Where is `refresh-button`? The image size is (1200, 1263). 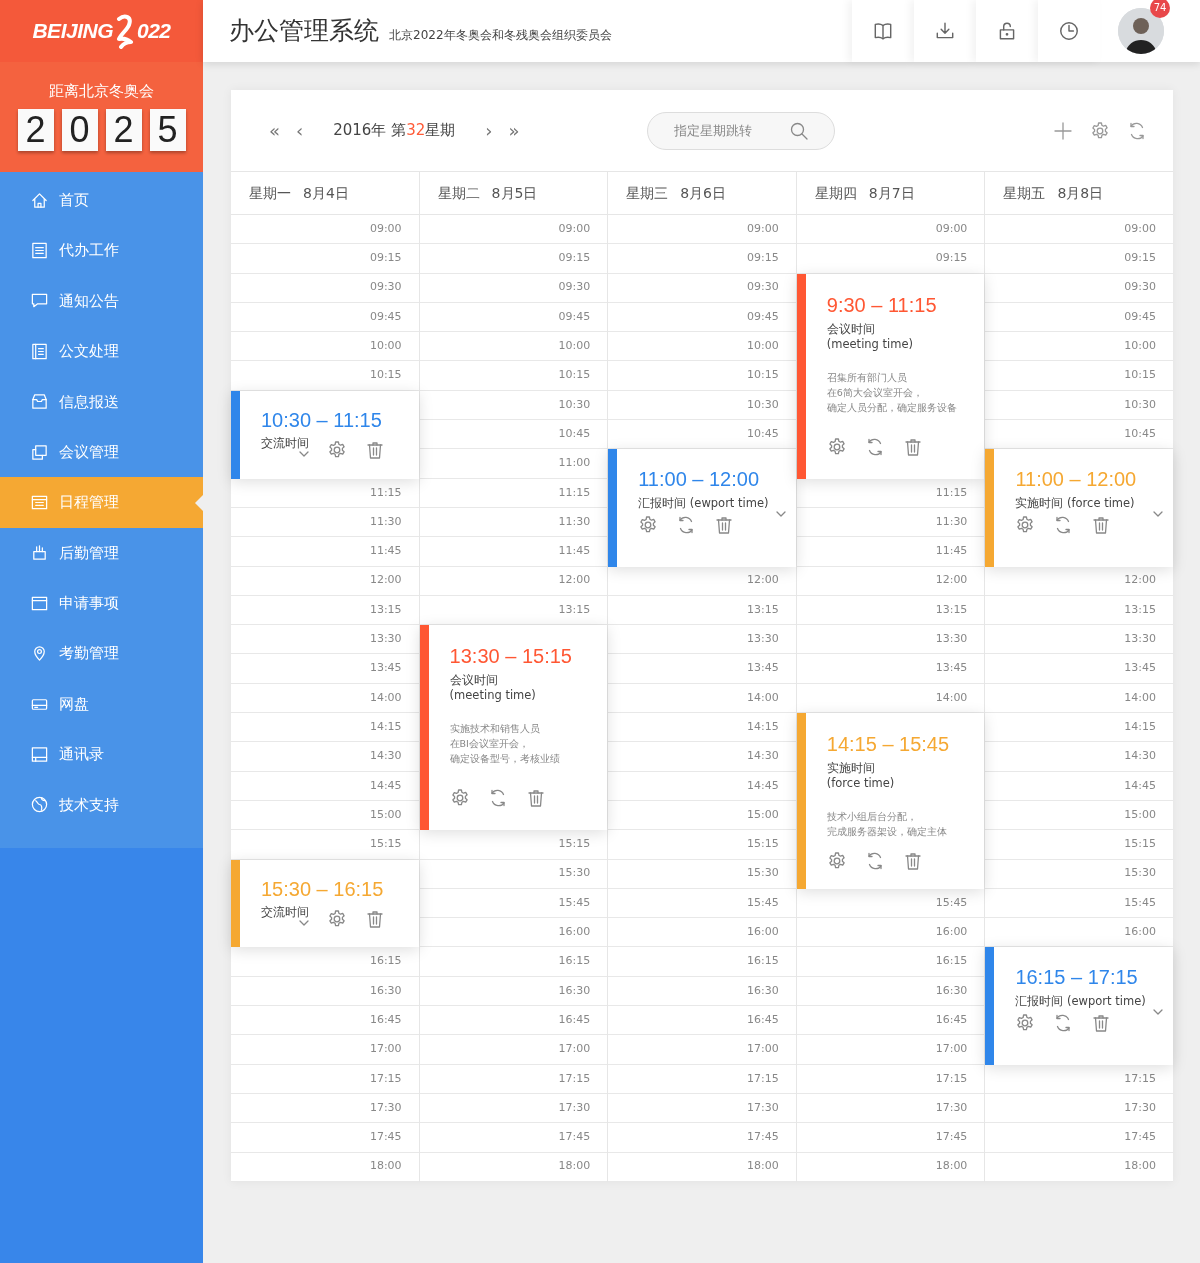 refresh-button is located at coordinates (1137, 130).